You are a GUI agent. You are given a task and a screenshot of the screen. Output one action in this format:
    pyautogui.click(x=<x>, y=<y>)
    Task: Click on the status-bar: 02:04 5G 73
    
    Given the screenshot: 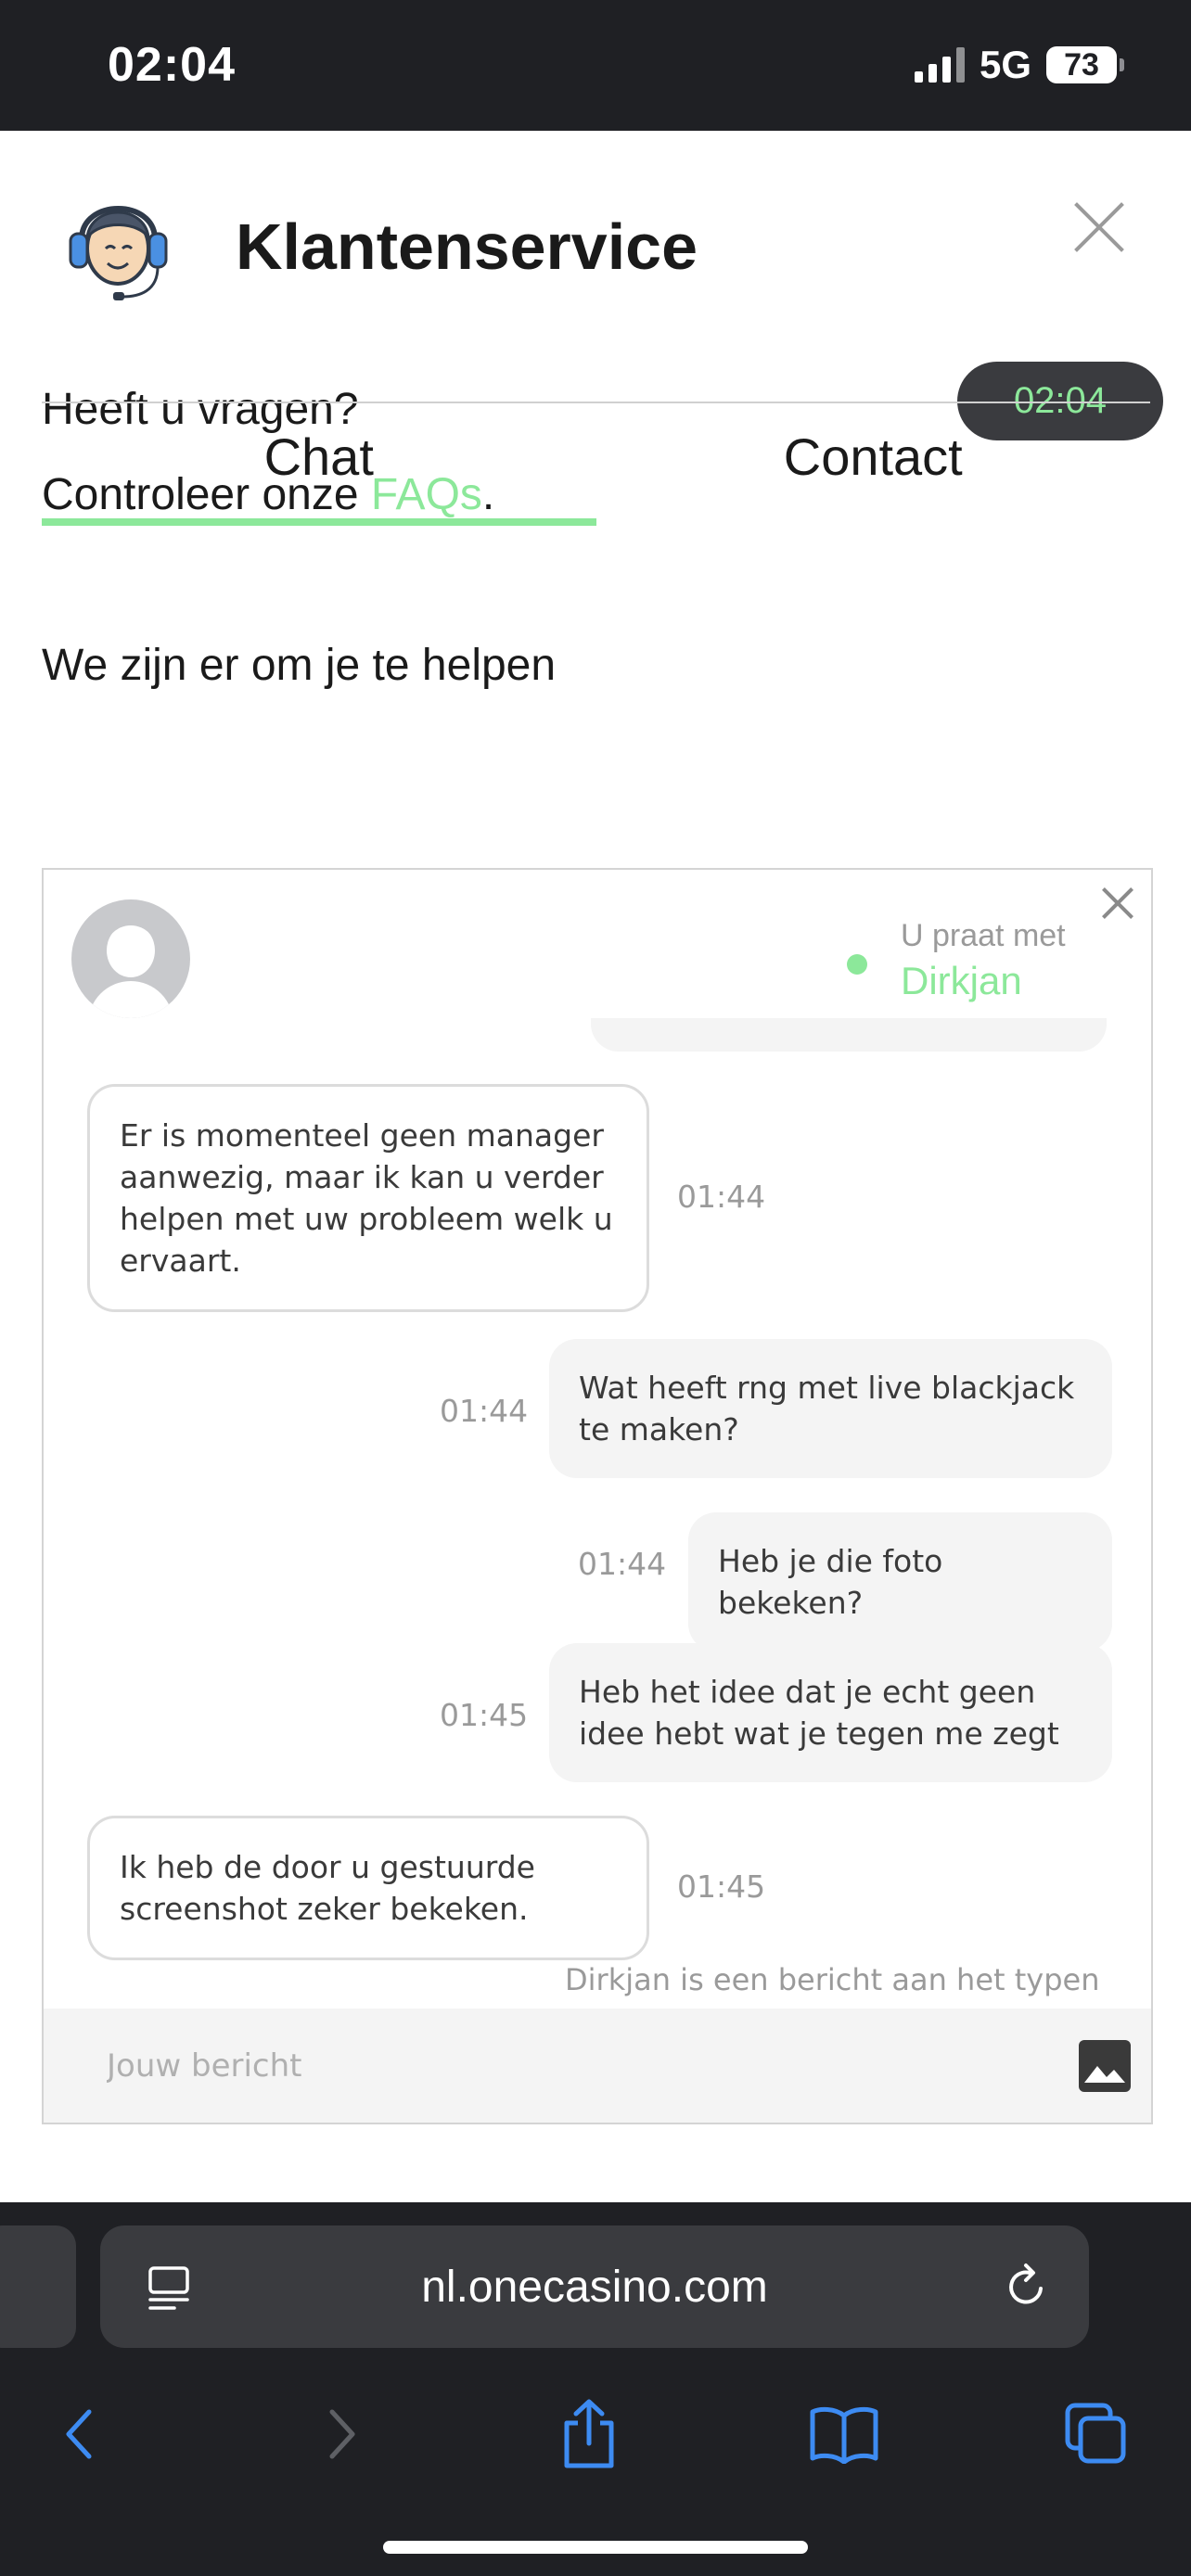 What is the action you would take?
    pyautogui.click(x=595, y=66)
    